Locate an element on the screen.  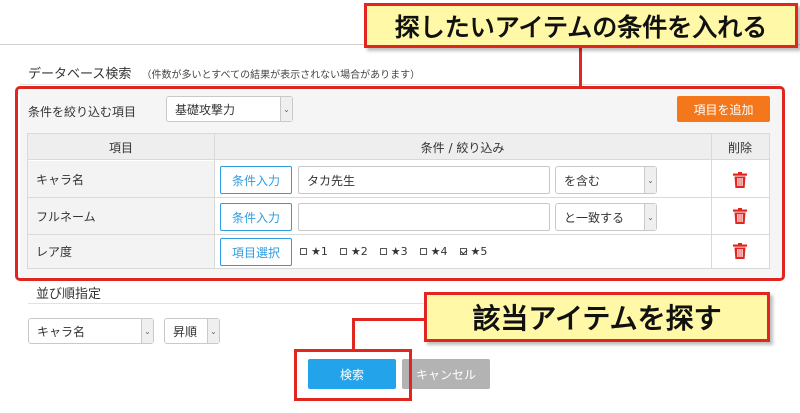
sort-order-select: 昇順 ⌄ is located at coordinates (192, 331).